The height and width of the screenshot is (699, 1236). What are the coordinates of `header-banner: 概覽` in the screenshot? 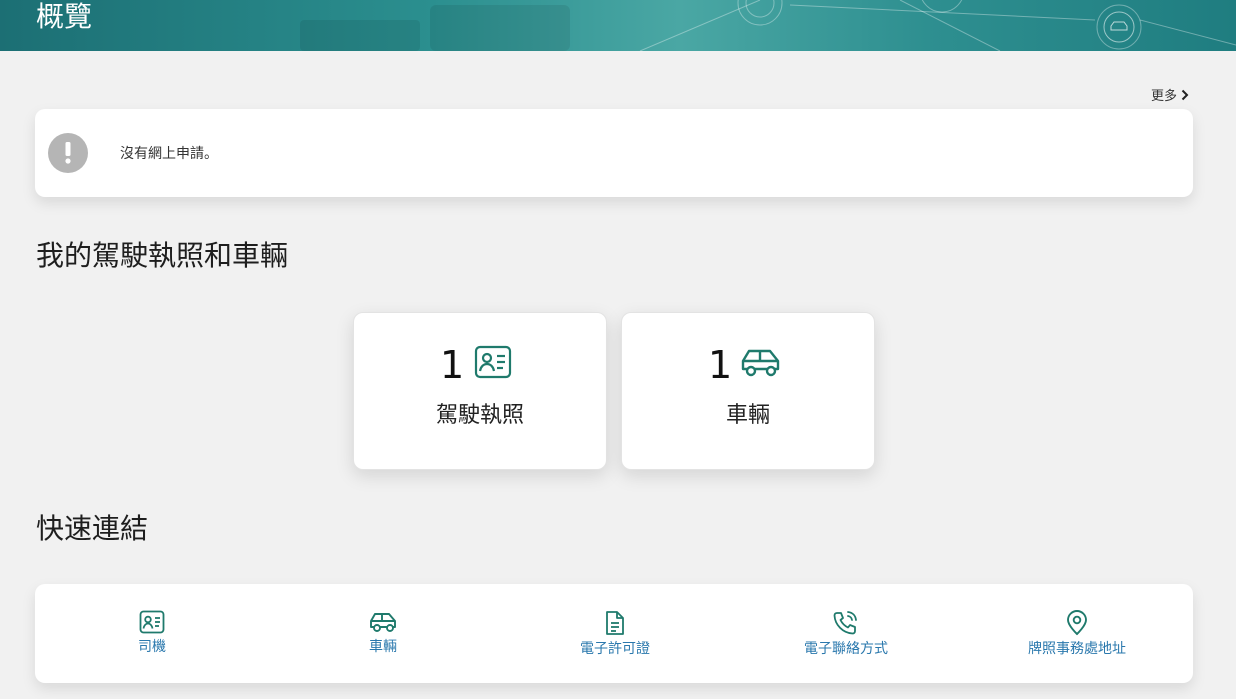 It's located at (618, 25).